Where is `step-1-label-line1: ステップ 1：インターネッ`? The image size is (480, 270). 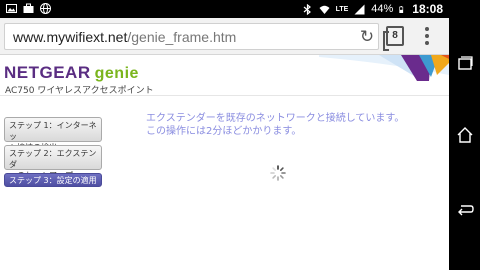
step-1-label-line1: ステップ 1：インターネッ is located at coordinates (53, 131).